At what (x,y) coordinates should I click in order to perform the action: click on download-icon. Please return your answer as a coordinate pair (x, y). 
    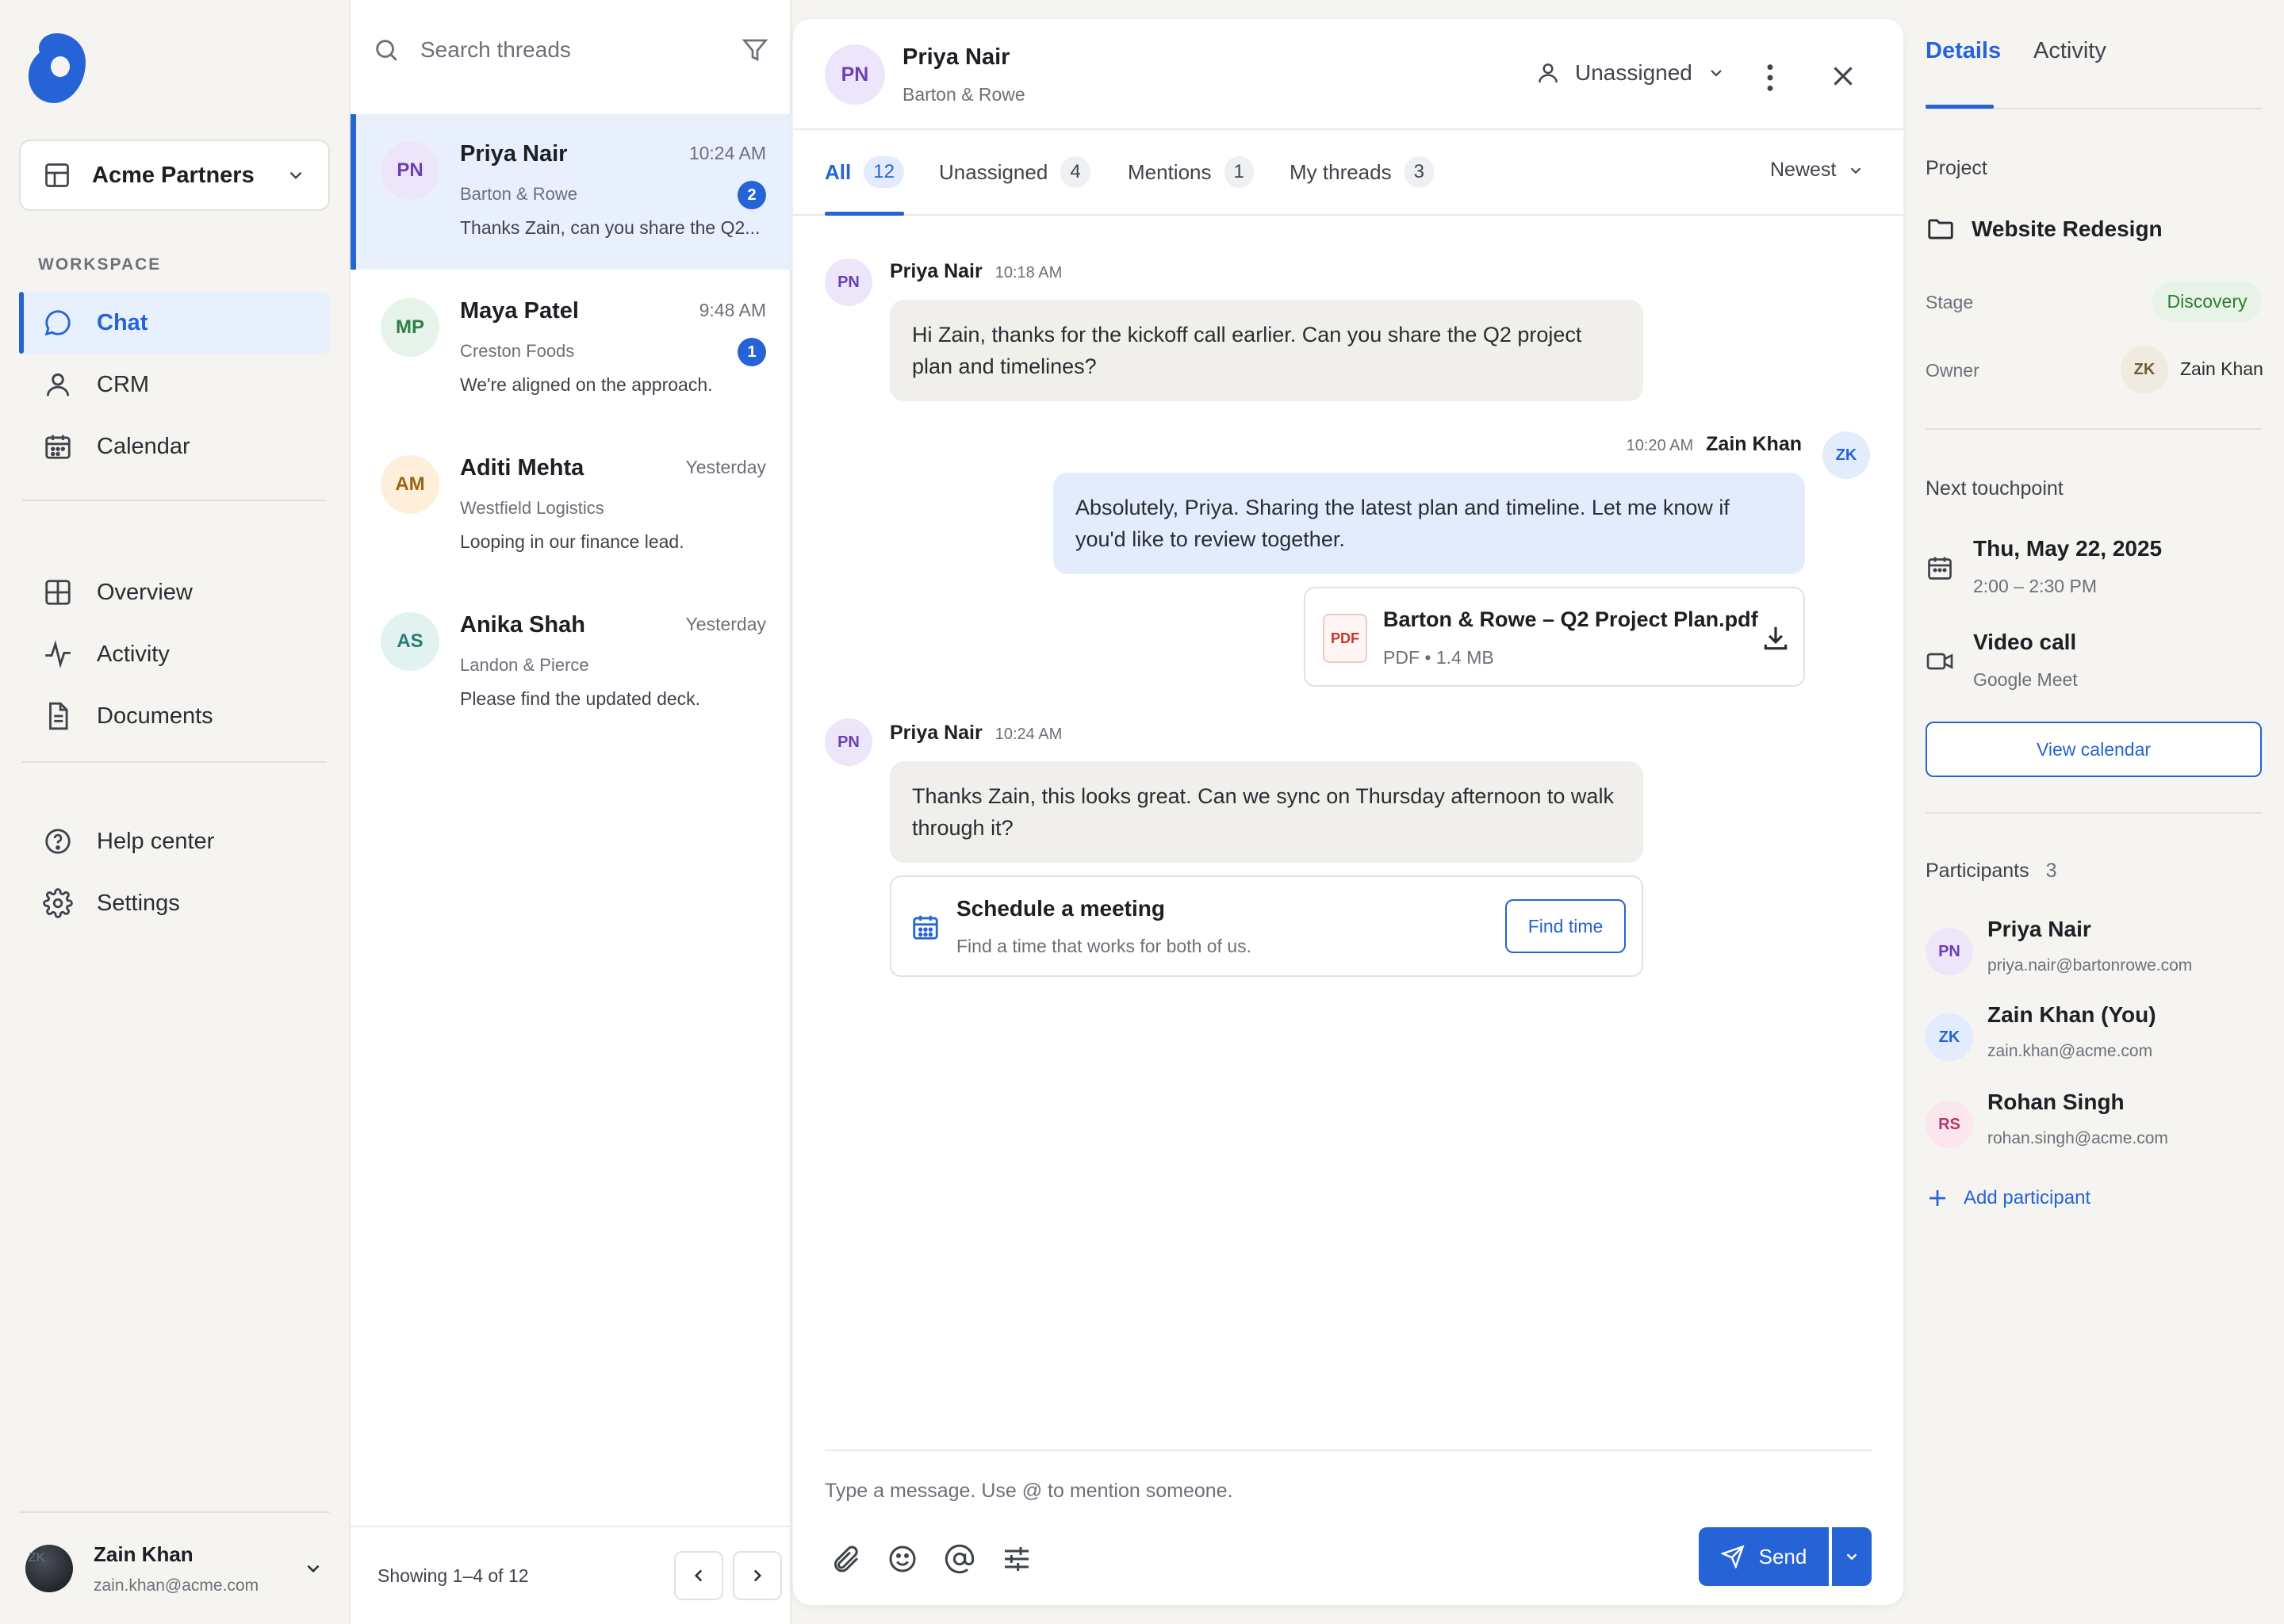
    Looking at the image, I should click on (1776, 638).